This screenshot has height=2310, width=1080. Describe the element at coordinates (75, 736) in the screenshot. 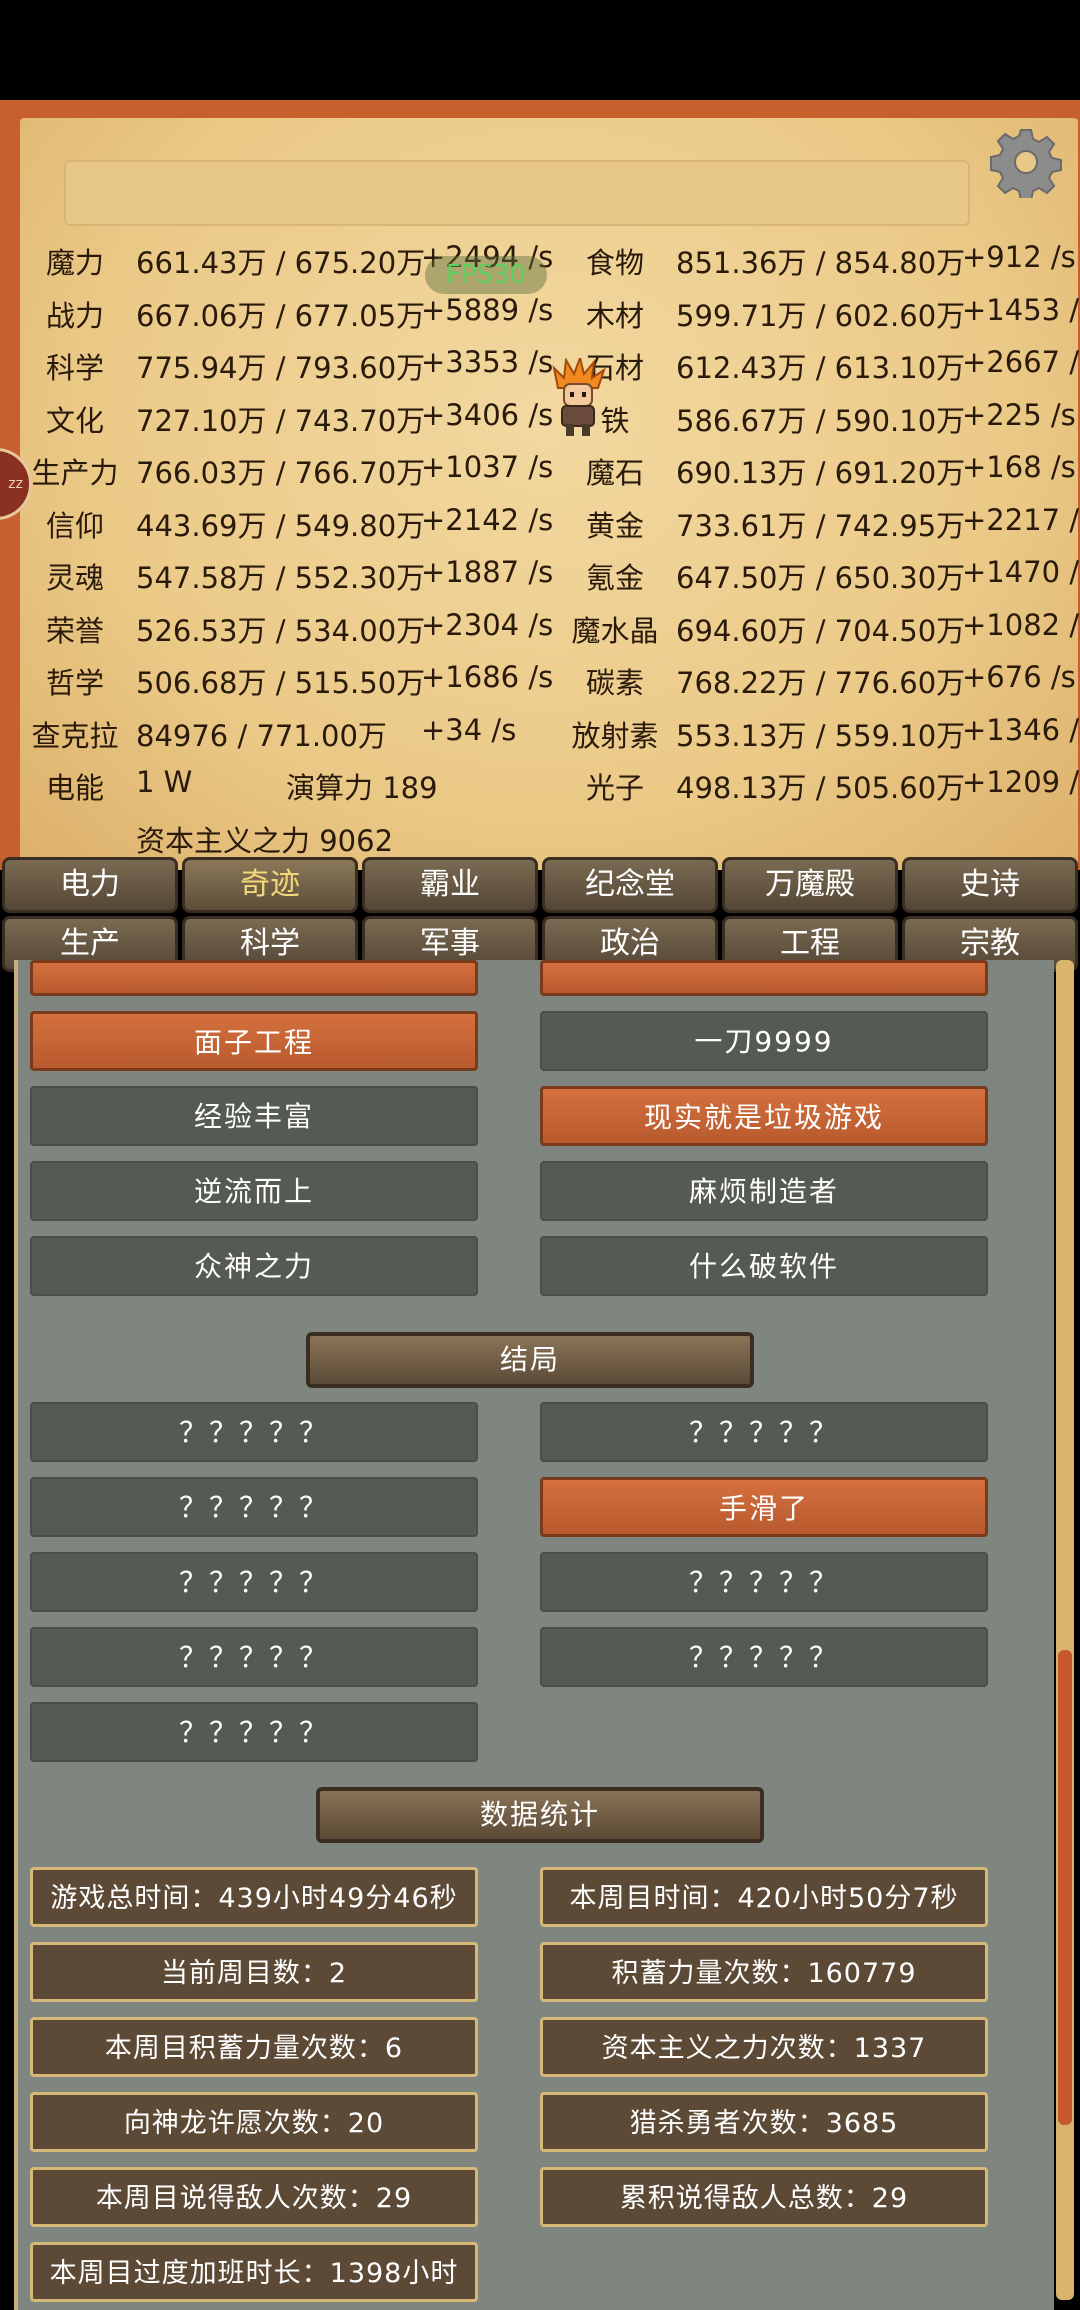

I see `resource-name: 查克拉` at that location.